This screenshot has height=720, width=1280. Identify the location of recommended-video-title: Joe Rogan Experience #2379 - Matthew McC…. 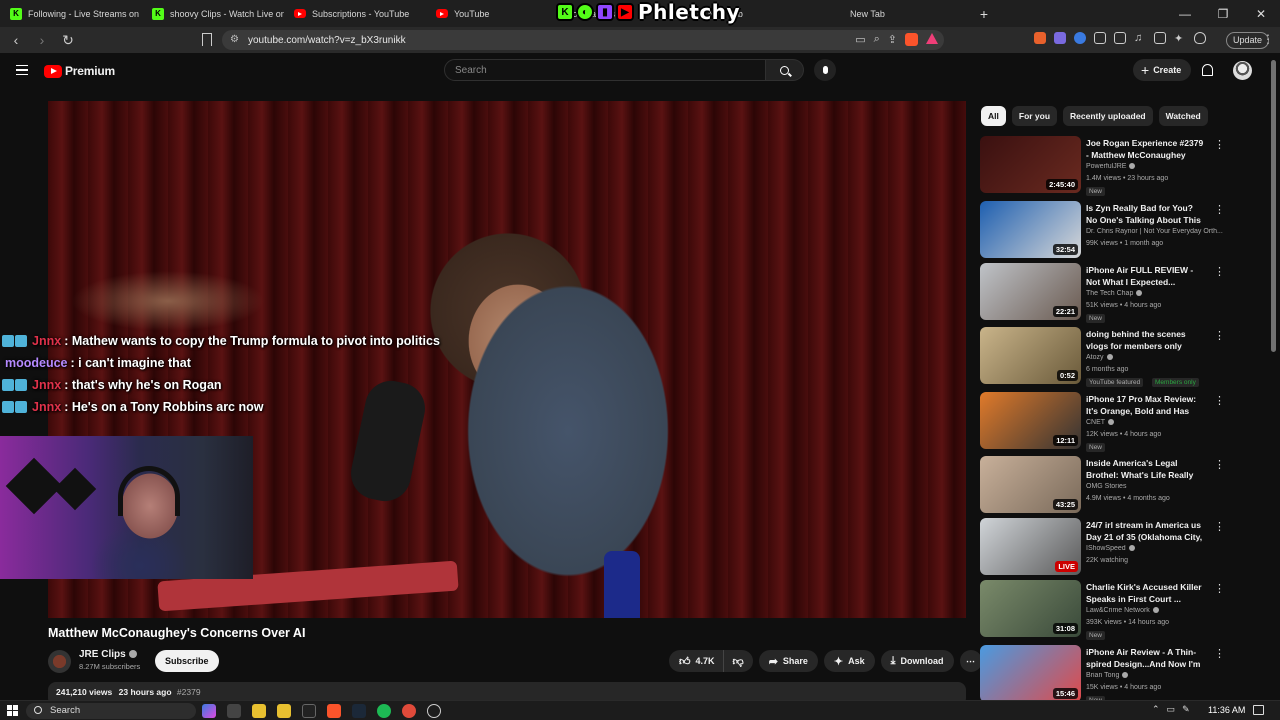
(1145, 149).